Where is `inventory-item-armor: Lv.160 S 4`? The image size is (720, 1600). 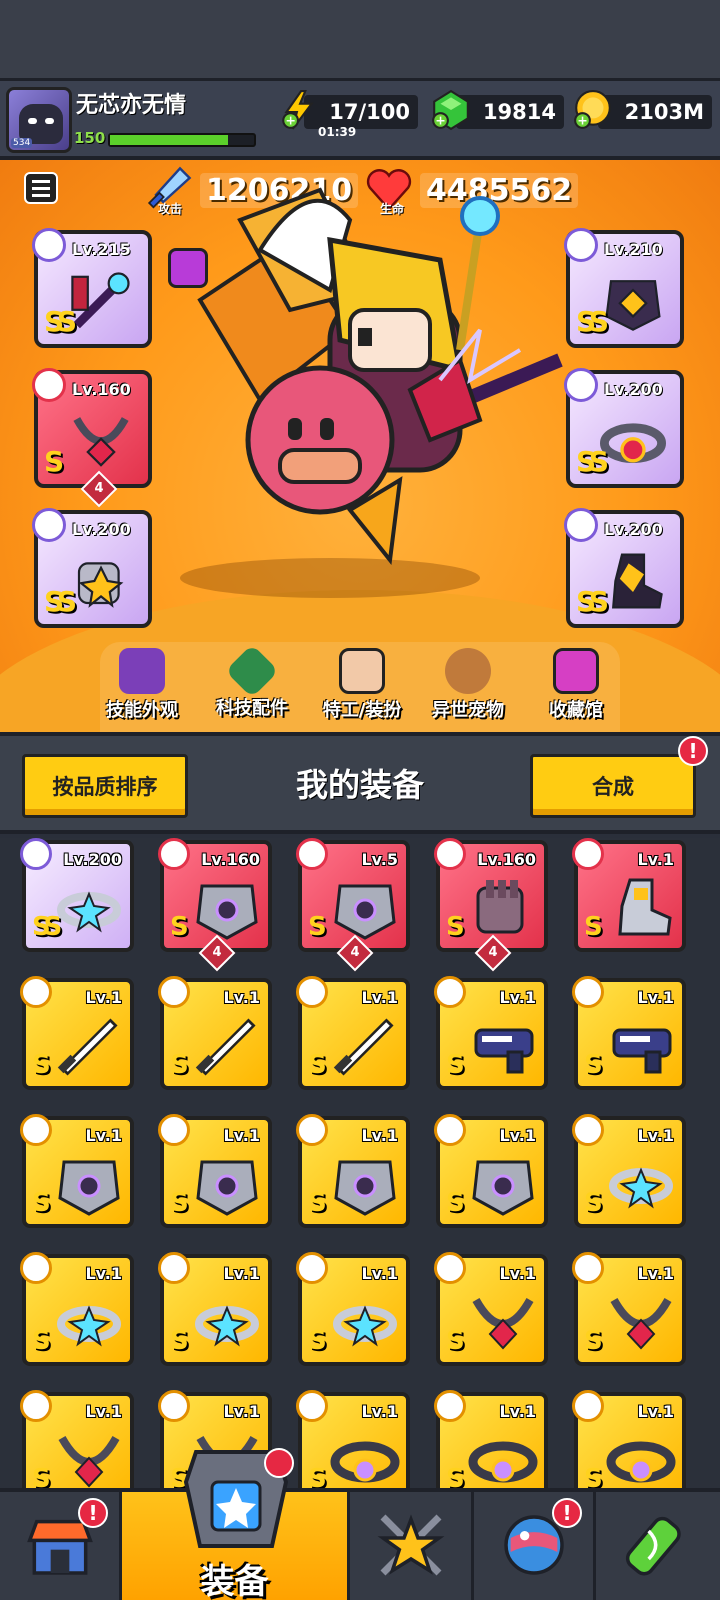
inventory-item-armor: Lv.160 S 4 is located at coordinates (215, 905).